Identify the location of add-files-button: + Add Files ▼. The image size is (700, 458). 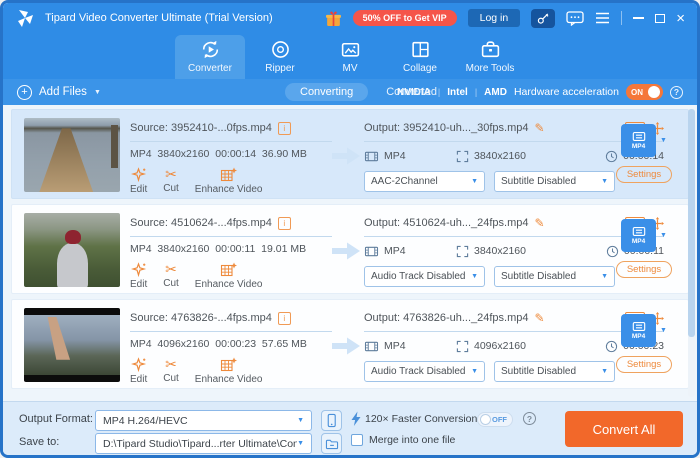
(59, 92).